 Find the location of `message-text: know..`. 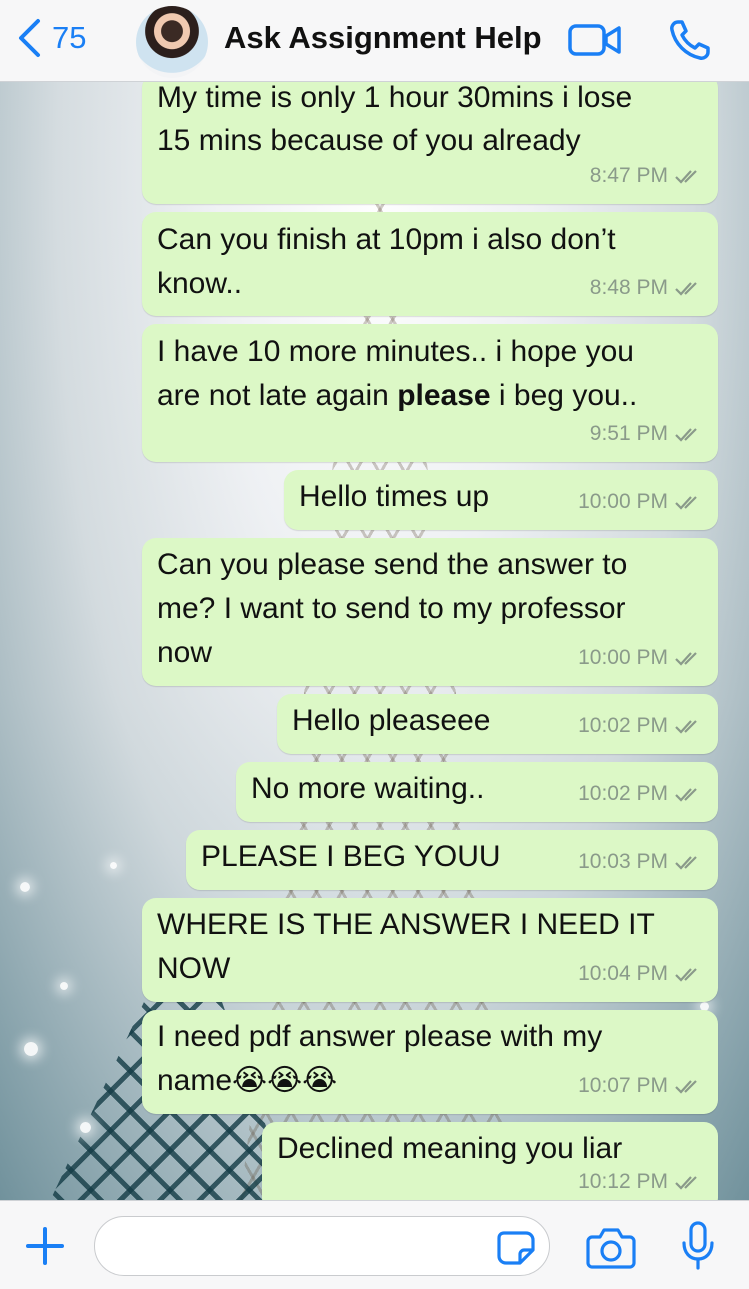

message-text: know.. is located at coordinates (200, 283).